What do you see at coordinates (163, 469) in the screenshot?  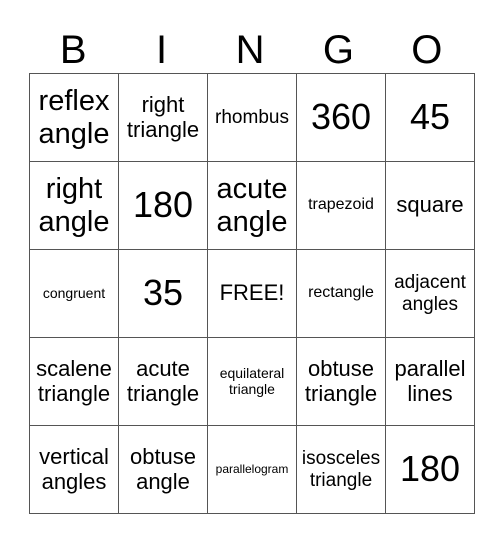 I see `bingo-cell: obtuse angle` at bounding box center [163, 469].